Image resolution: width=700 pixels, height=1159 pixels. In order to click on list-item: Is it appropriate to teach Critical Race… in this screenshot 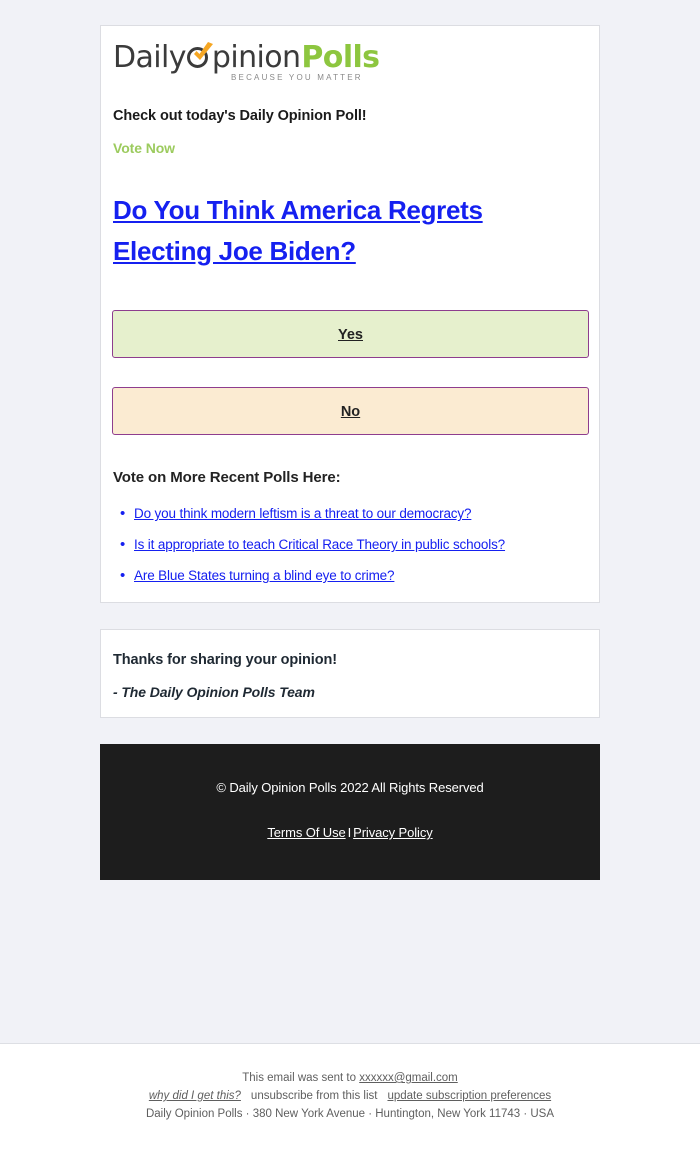, I will do `click(354, 544)`.